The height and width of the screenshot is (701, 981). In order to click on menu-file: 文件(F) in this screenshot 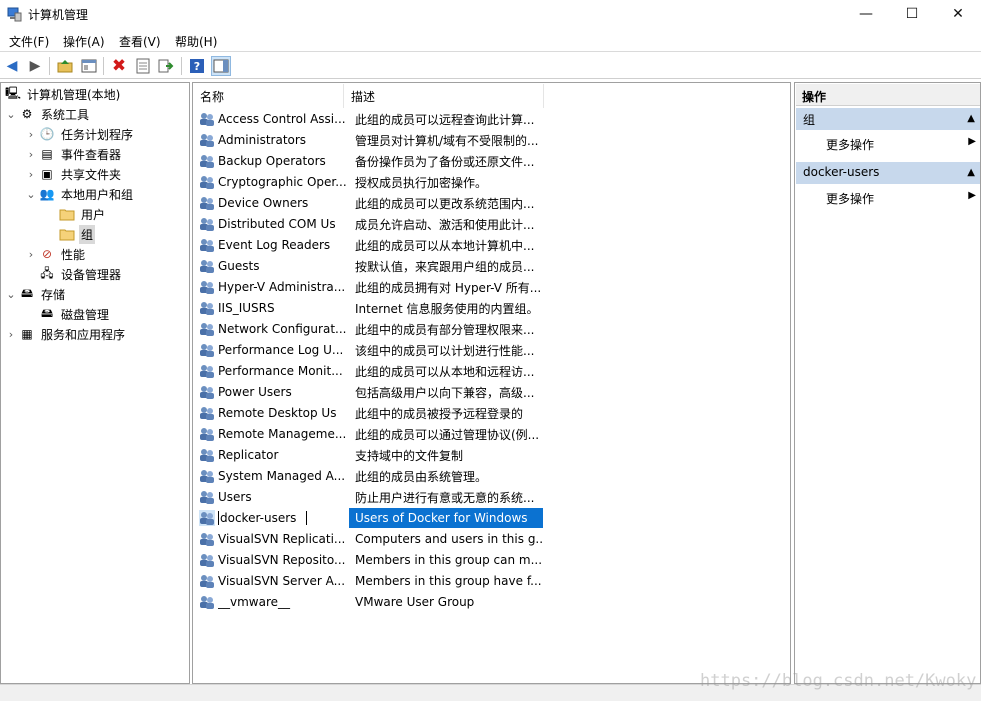, I will do `click(29, 41)`.